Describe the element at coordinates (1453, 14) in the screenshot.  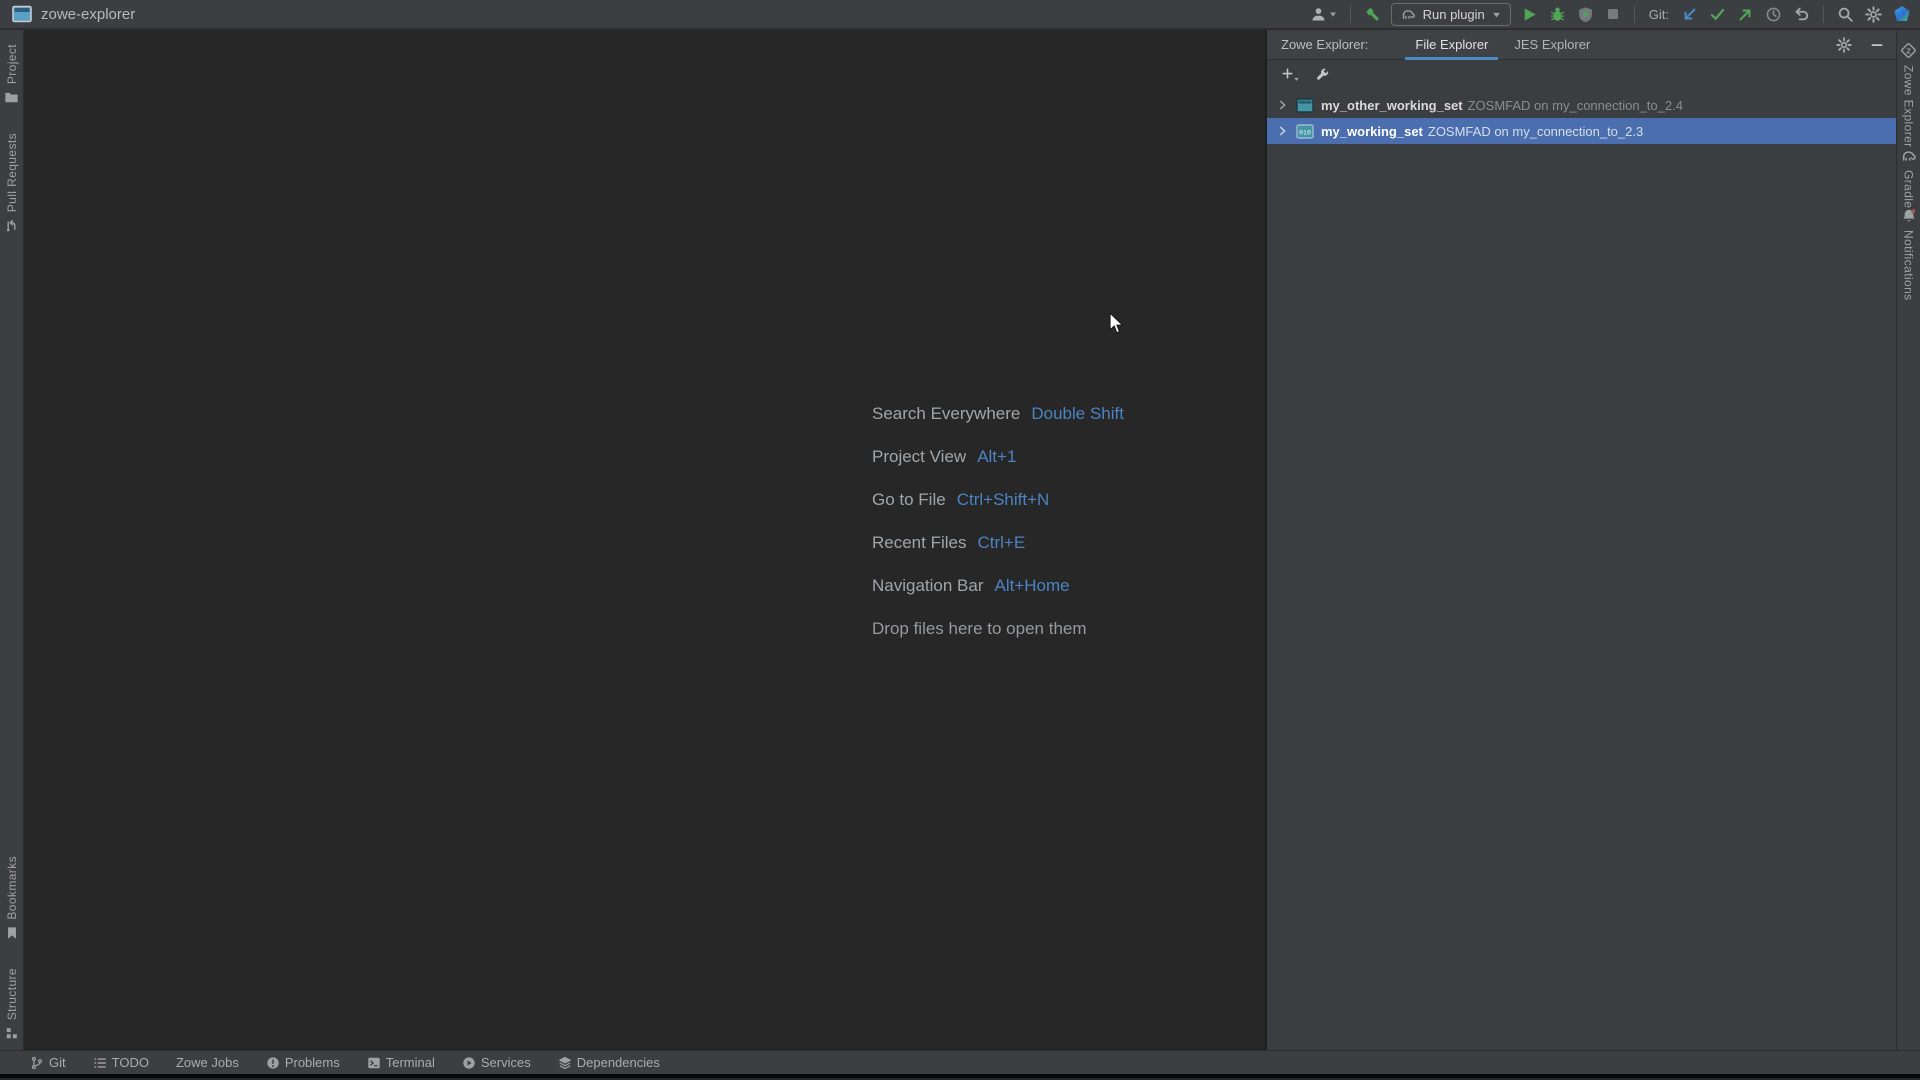
I see `run-configuration-label: Run plugin` at that location.